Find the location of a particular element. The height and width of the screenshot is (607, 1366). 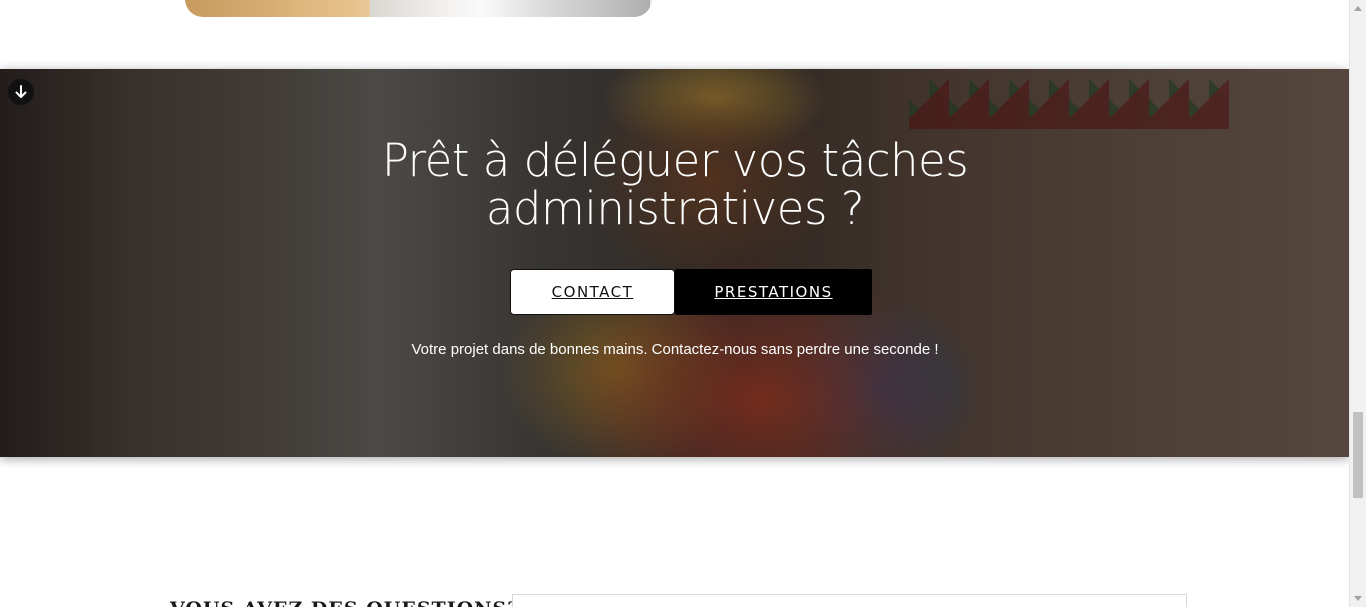

prestations-button: PRESTATIONS is located at coordinates (773, 292).